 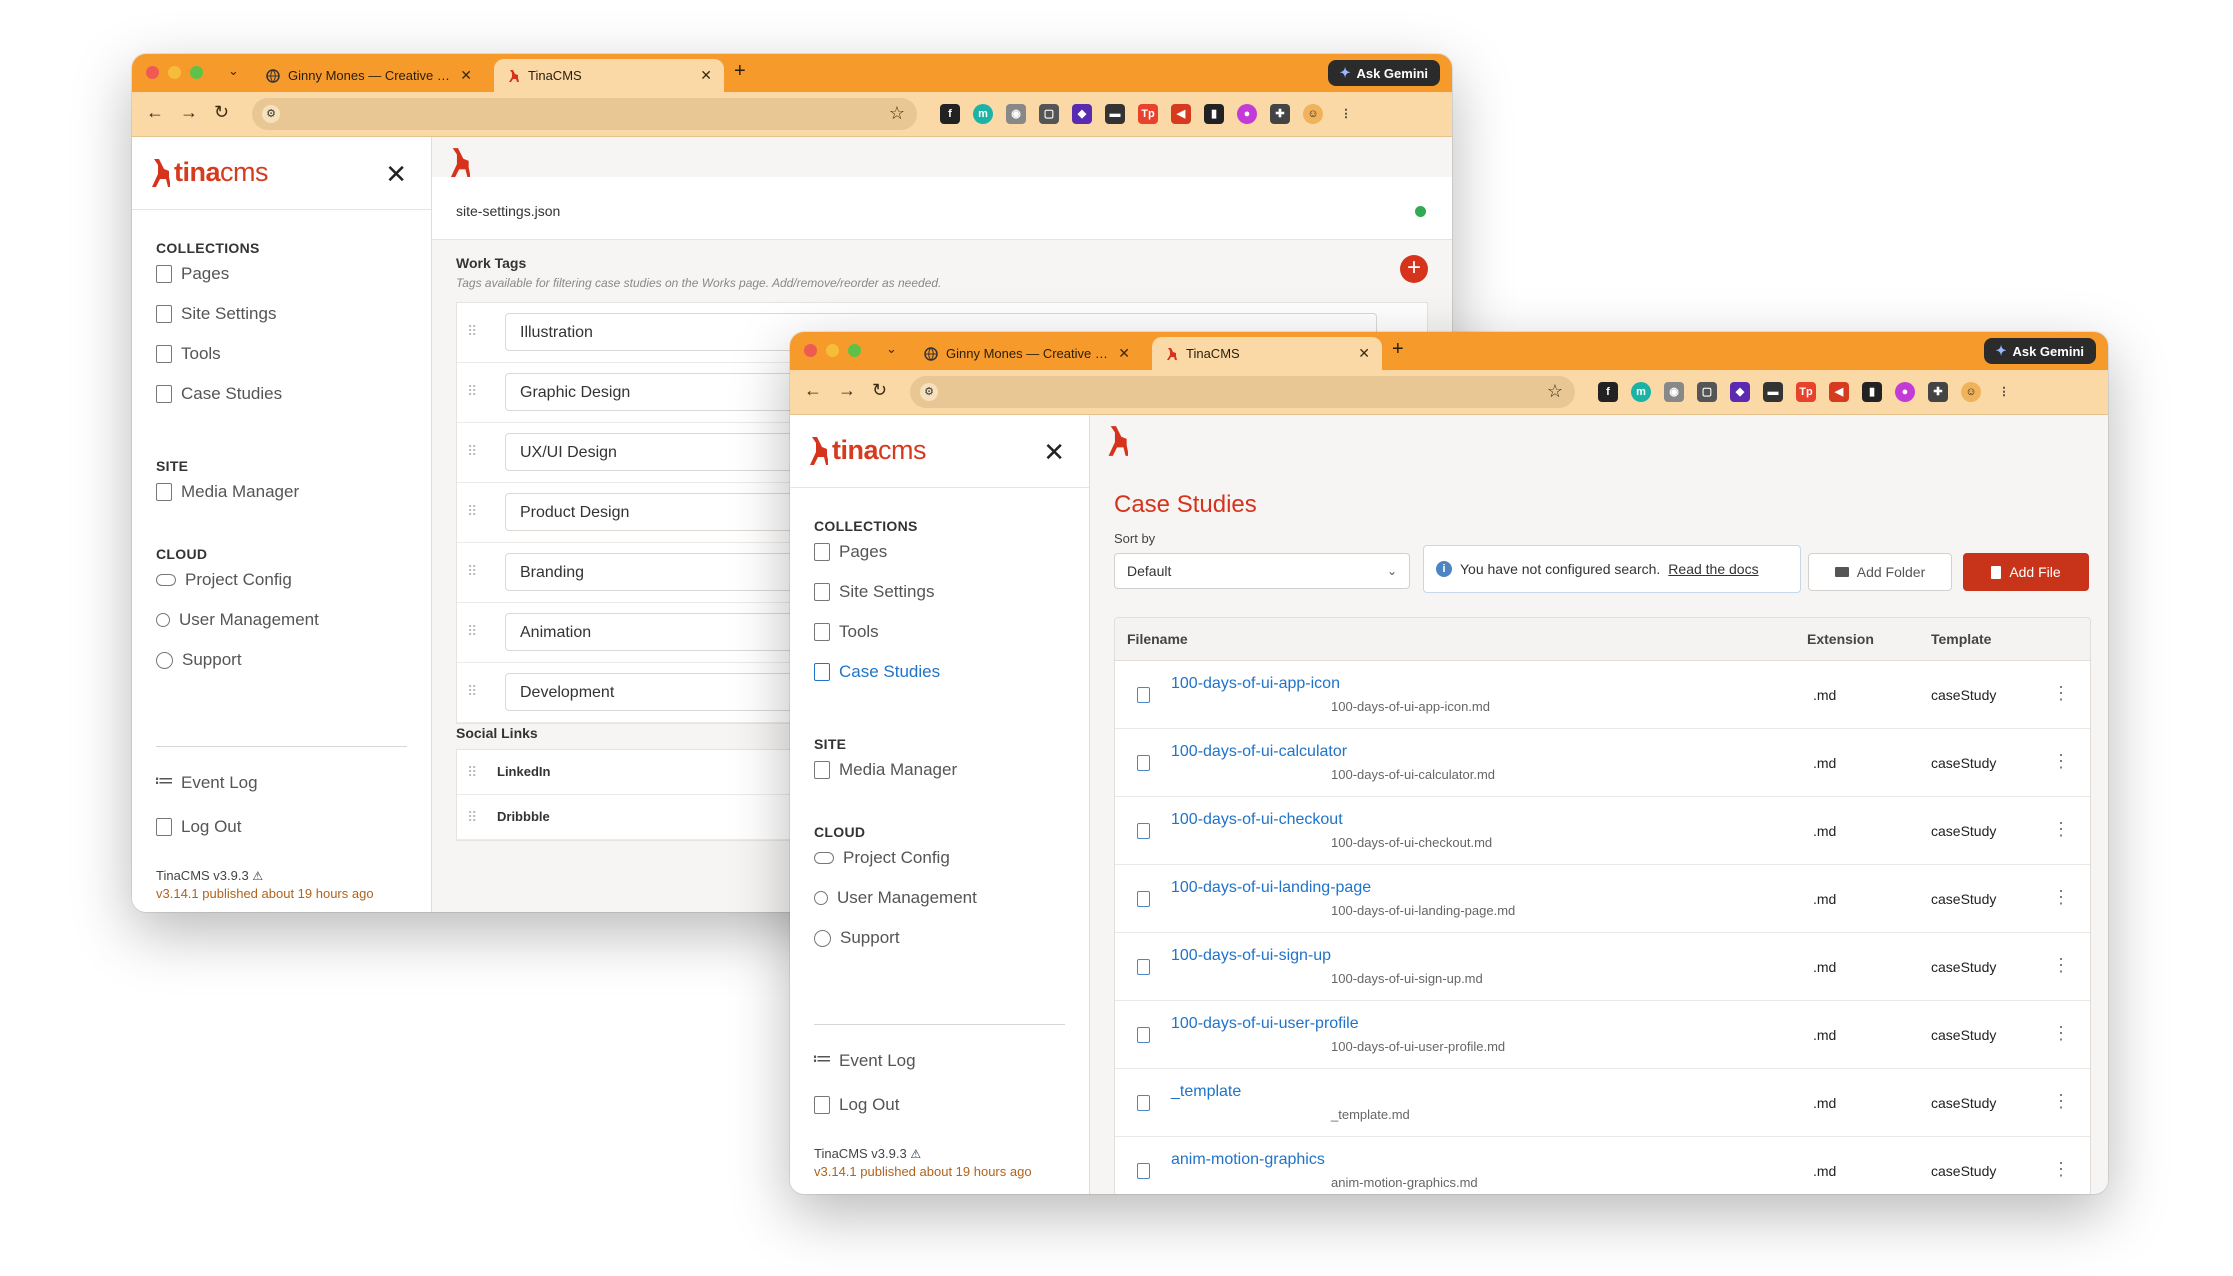 I want to click on read-docs-link: Read the docs, so click(x=1713, y=569).